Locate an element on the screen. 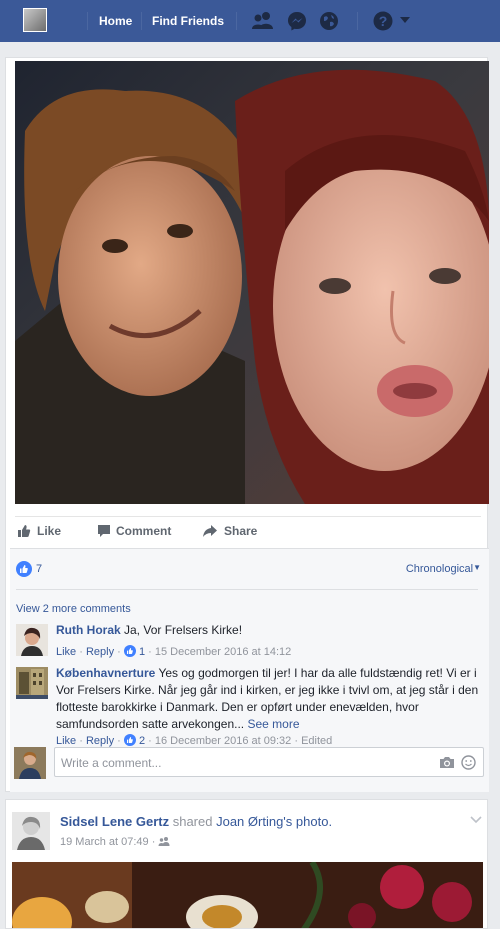 The image size is (500, 929). view-more-comments-link: View 2 more comments is located at coordinates (73, 609).